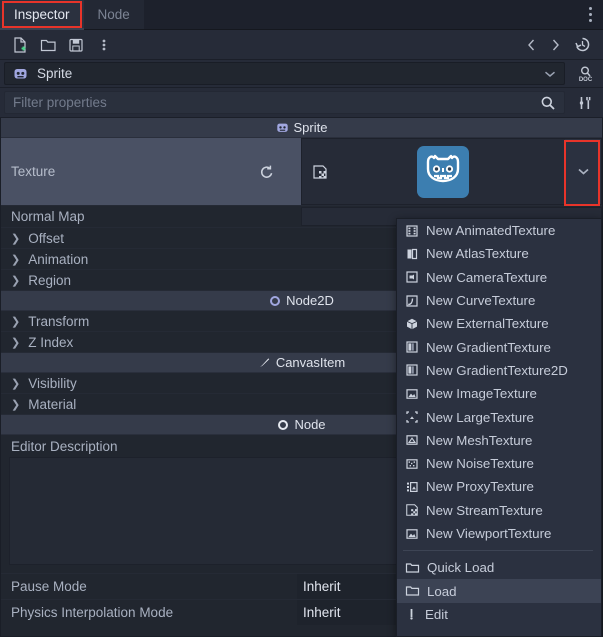 The height and width of the screenshot is (637, 603). Describe the element at coordinates (461, 568) in the screenshot. I see `menu-item-label: Quick Load` at that location.